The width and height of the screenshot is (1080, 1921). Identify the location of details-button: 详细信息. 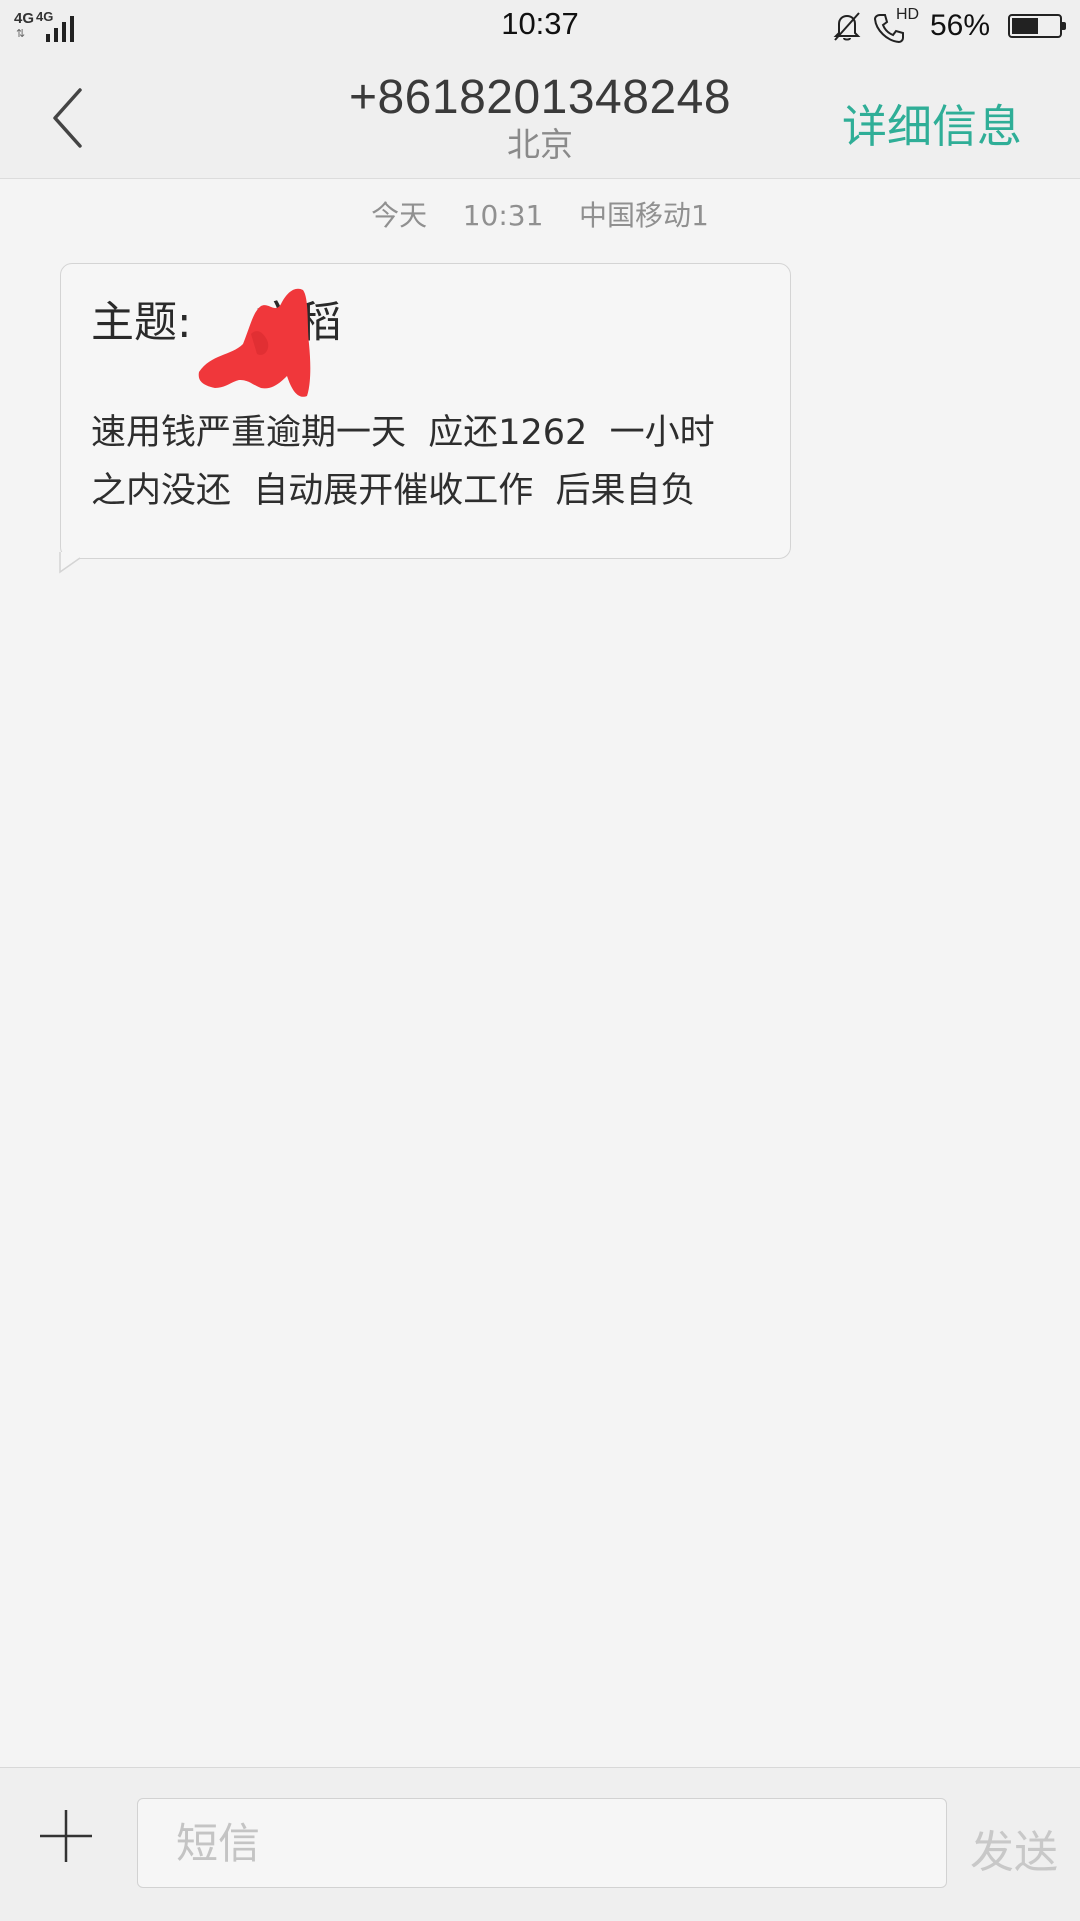
(932, 122).